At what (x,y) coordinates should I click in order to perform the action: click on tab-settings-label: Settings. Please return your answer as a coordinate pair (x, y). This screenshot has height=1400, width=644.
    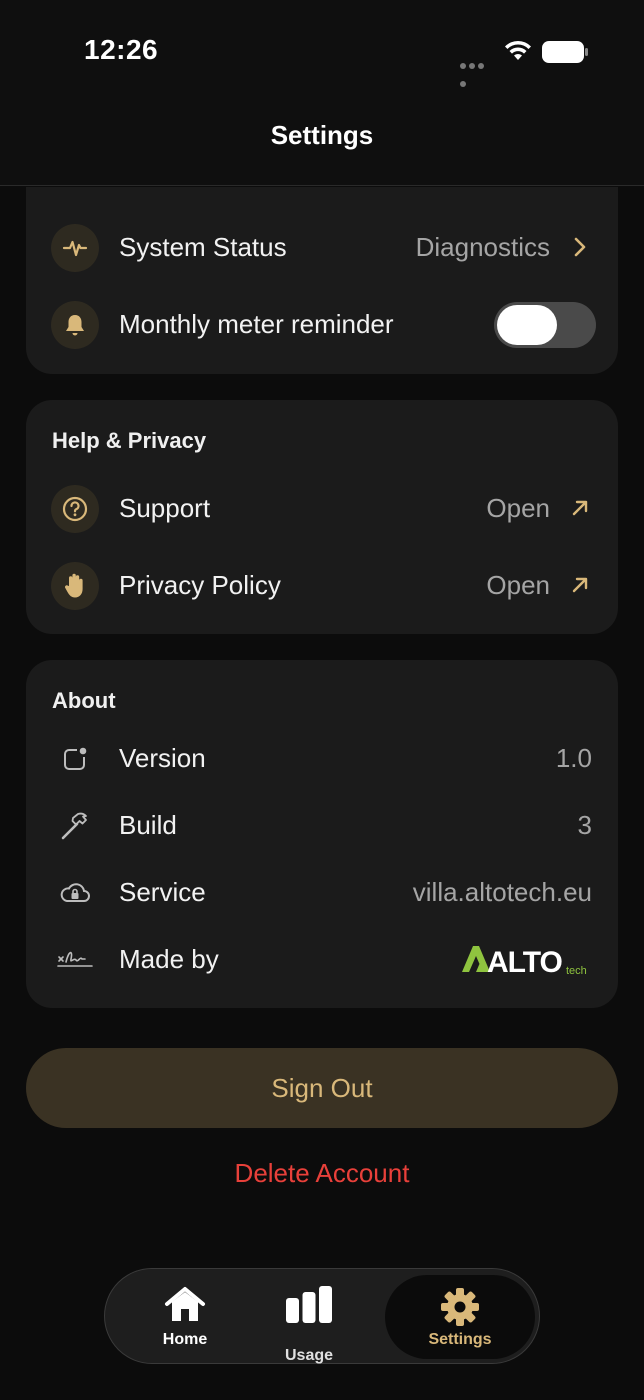
    Looking at the image, I should click on (460, 1339).